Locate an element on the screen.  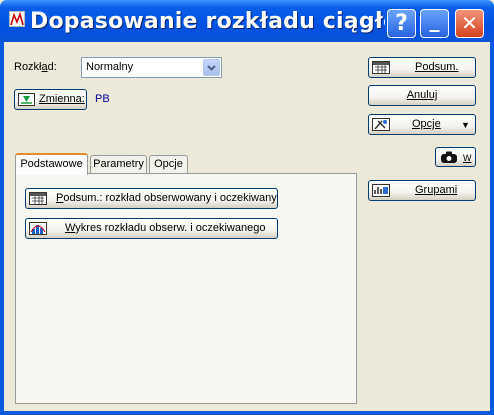
distribution-select-value: Normalny is located at coordinates (110, 67).